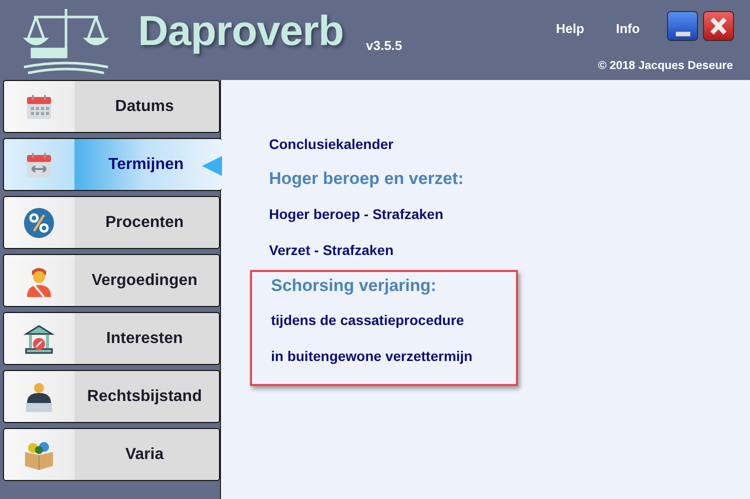 The height and width of the screenshot is (499, 750). I want to click on content-link: Verzet - Strafzaken, so click(509, 250).